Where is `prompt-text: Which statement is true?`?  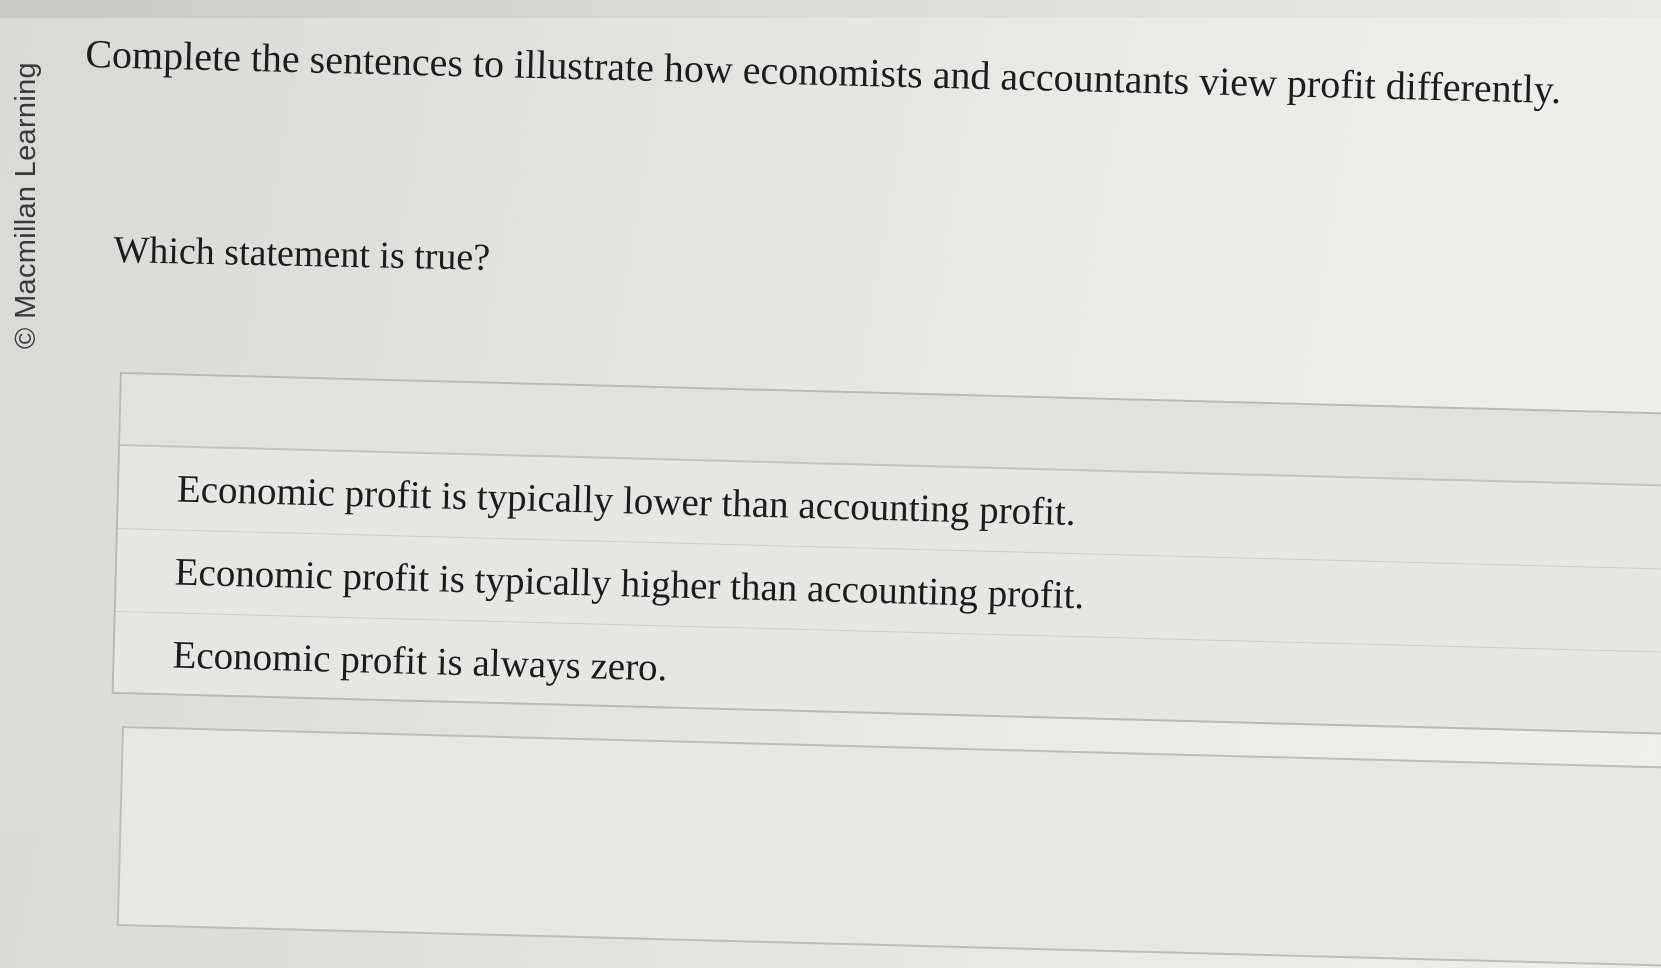
prompt-text: Which statement is true? is located at coordinates (302, 253).